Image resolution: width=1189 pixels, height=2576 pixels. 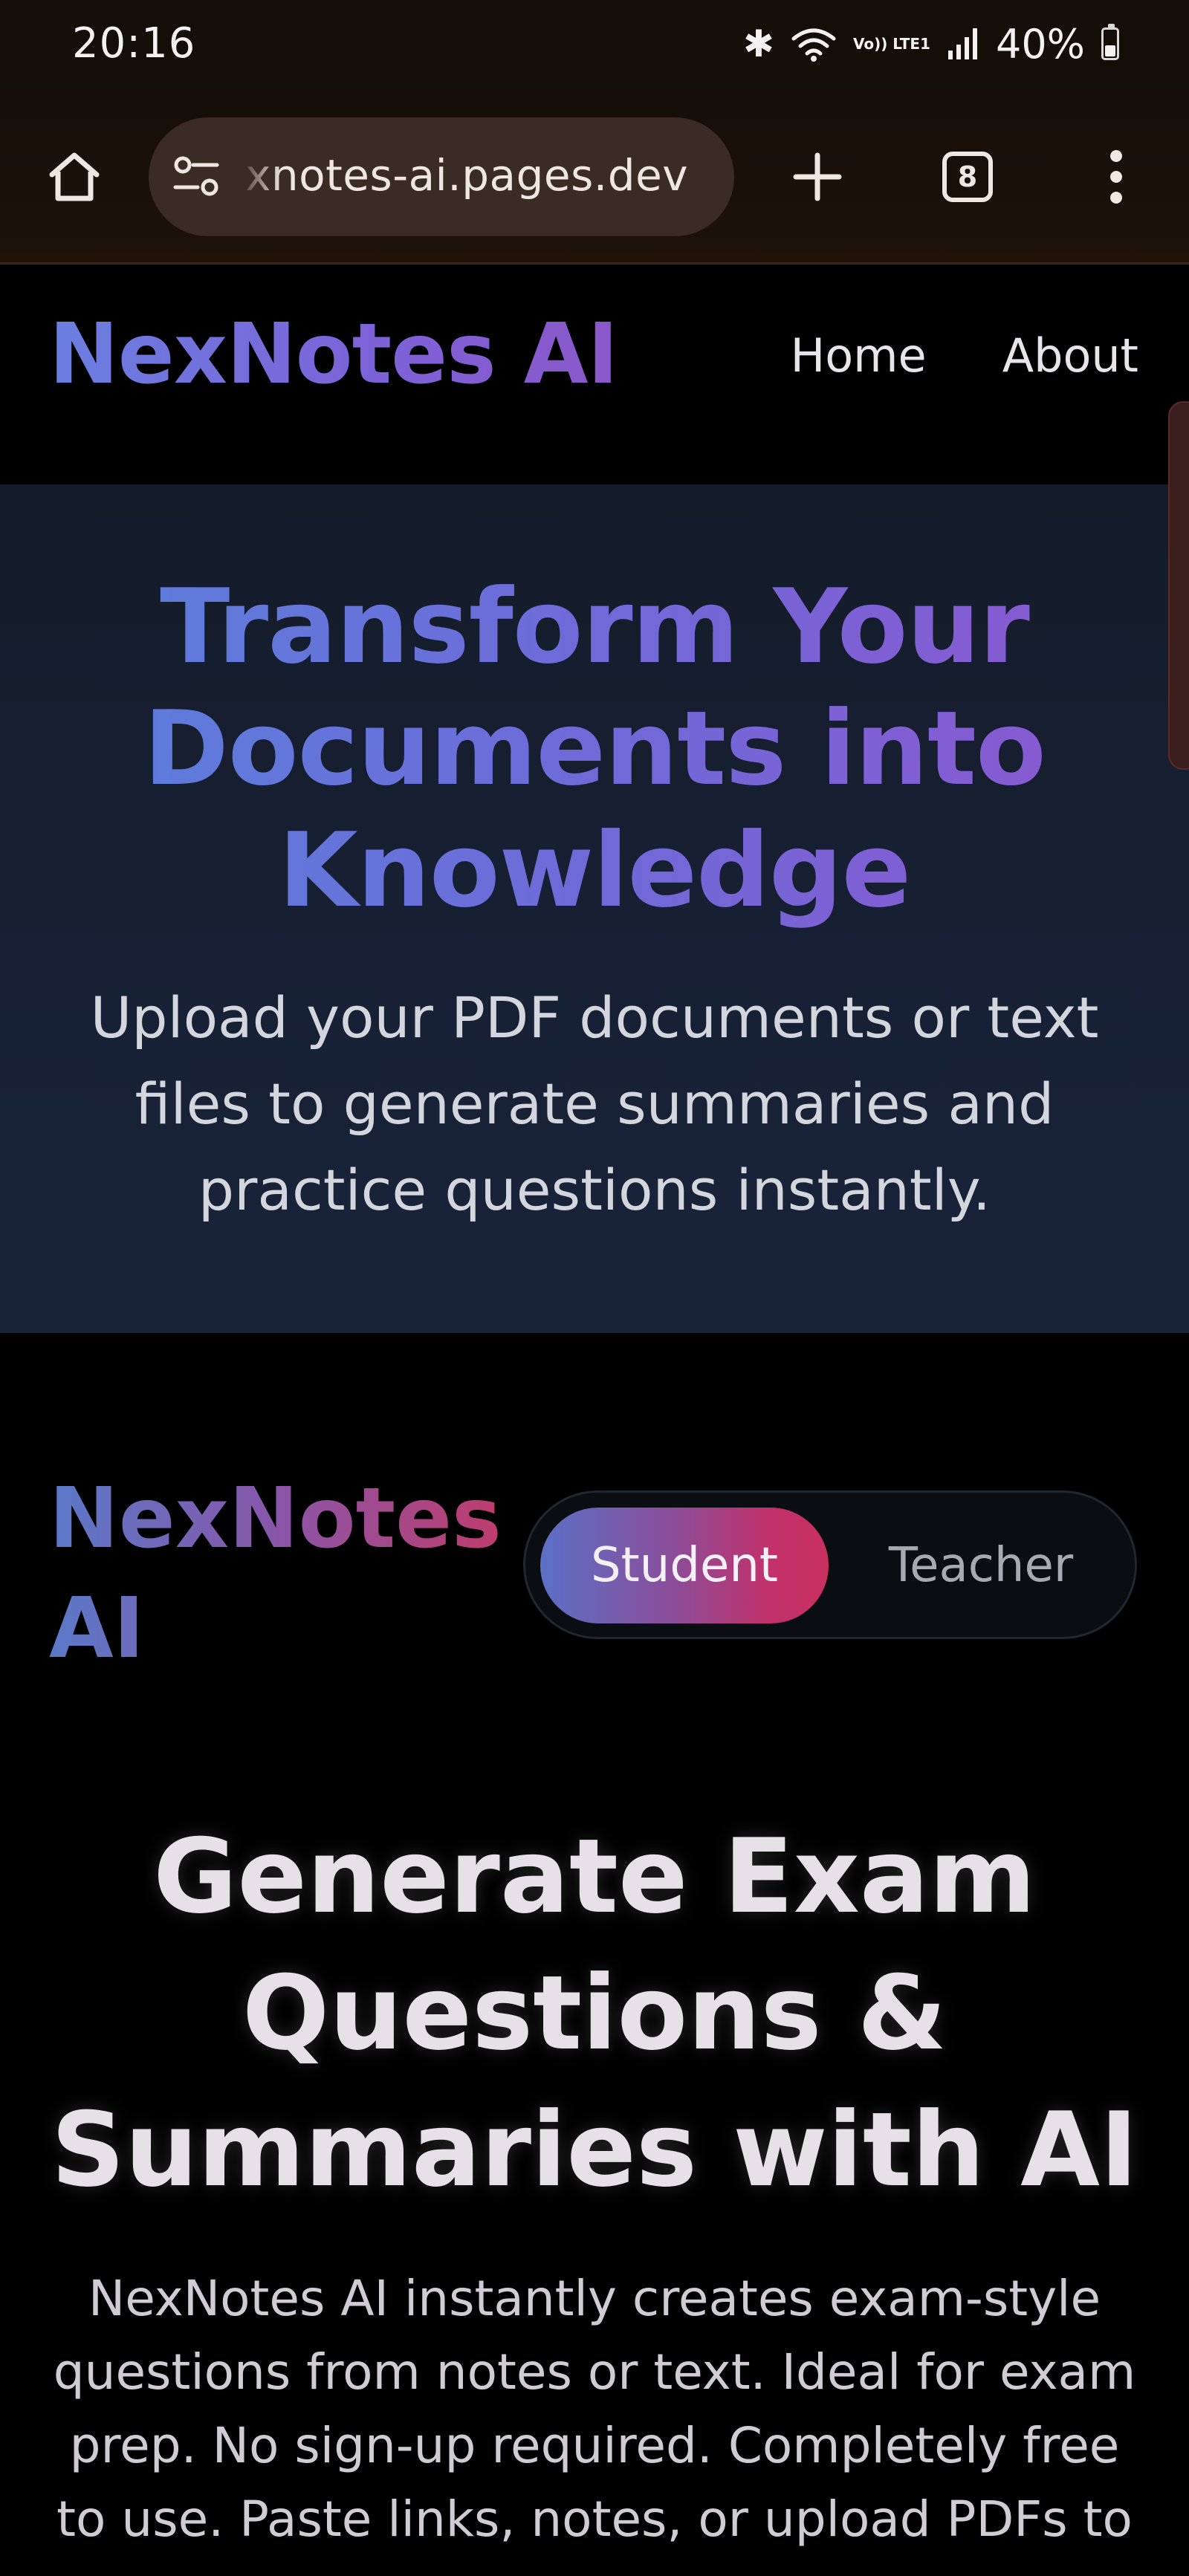 I want to click on site-header: NexNotes AI Home About, so click(x=594, y=374).